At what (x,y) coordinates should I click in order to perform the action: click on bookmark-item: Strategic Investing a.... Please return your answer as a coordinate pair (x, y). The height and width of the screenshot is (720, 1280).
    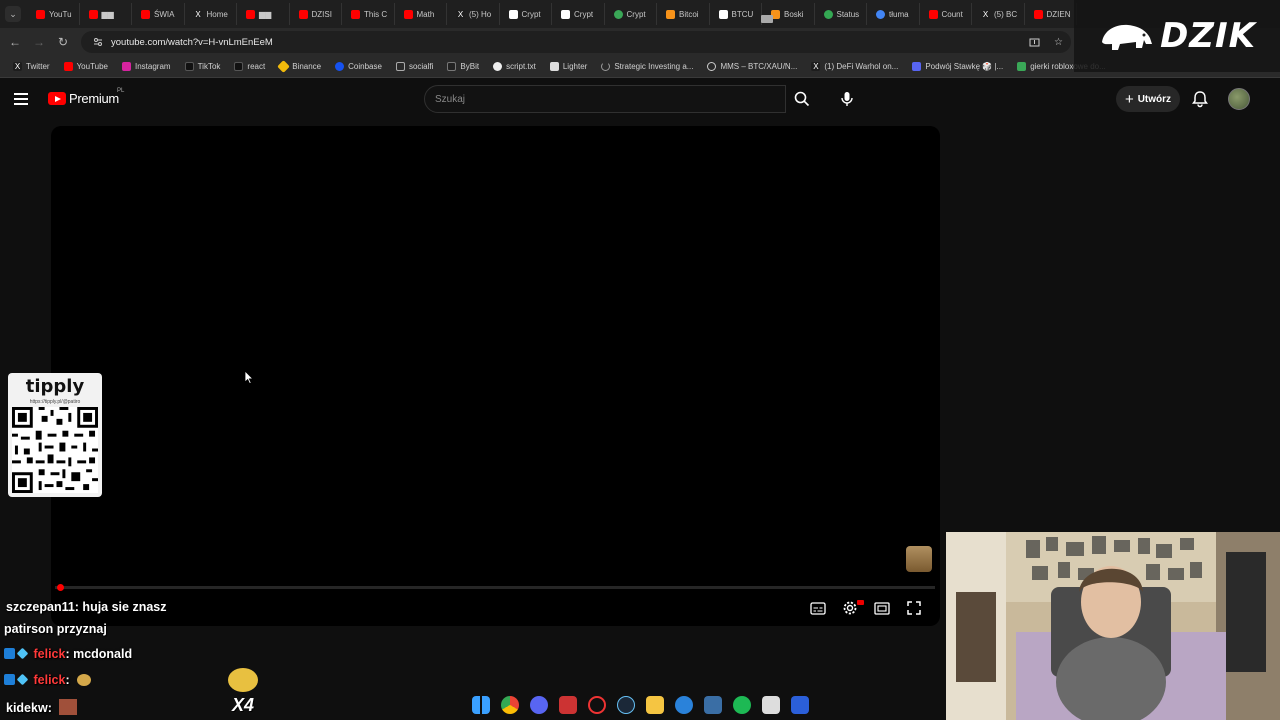
    Looking at the image, I should click on (647, 66).